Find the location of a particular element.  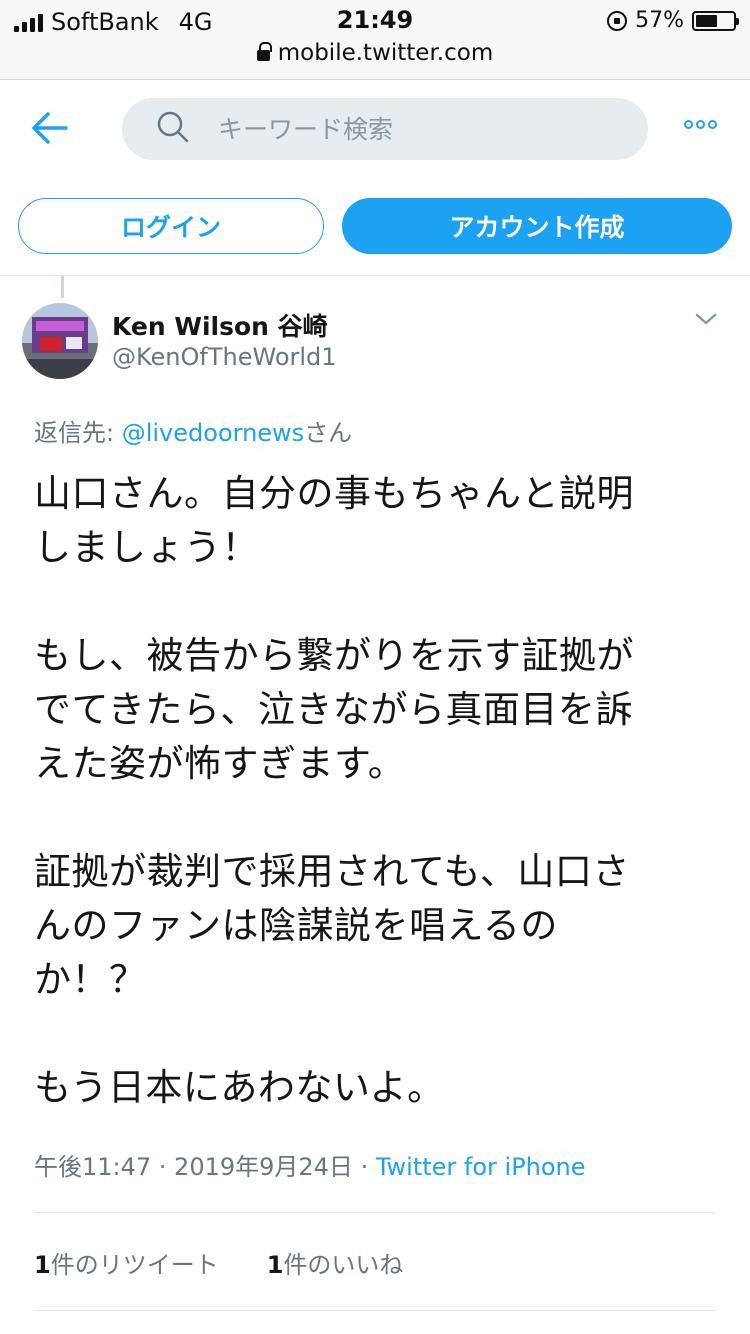

like-label: 件のいいね is located at coordinates (343, 1265).